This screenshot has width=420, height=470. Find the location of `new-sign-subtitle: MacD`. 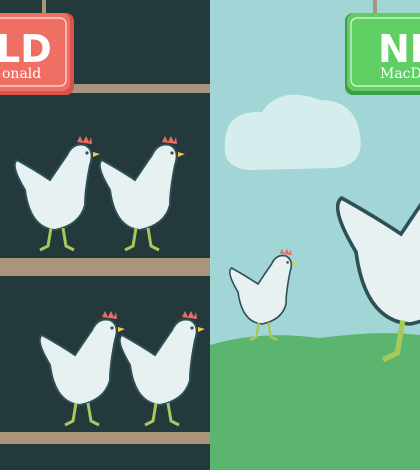

new-sign-subtitle: MacD is located at coordinates (400, 74).